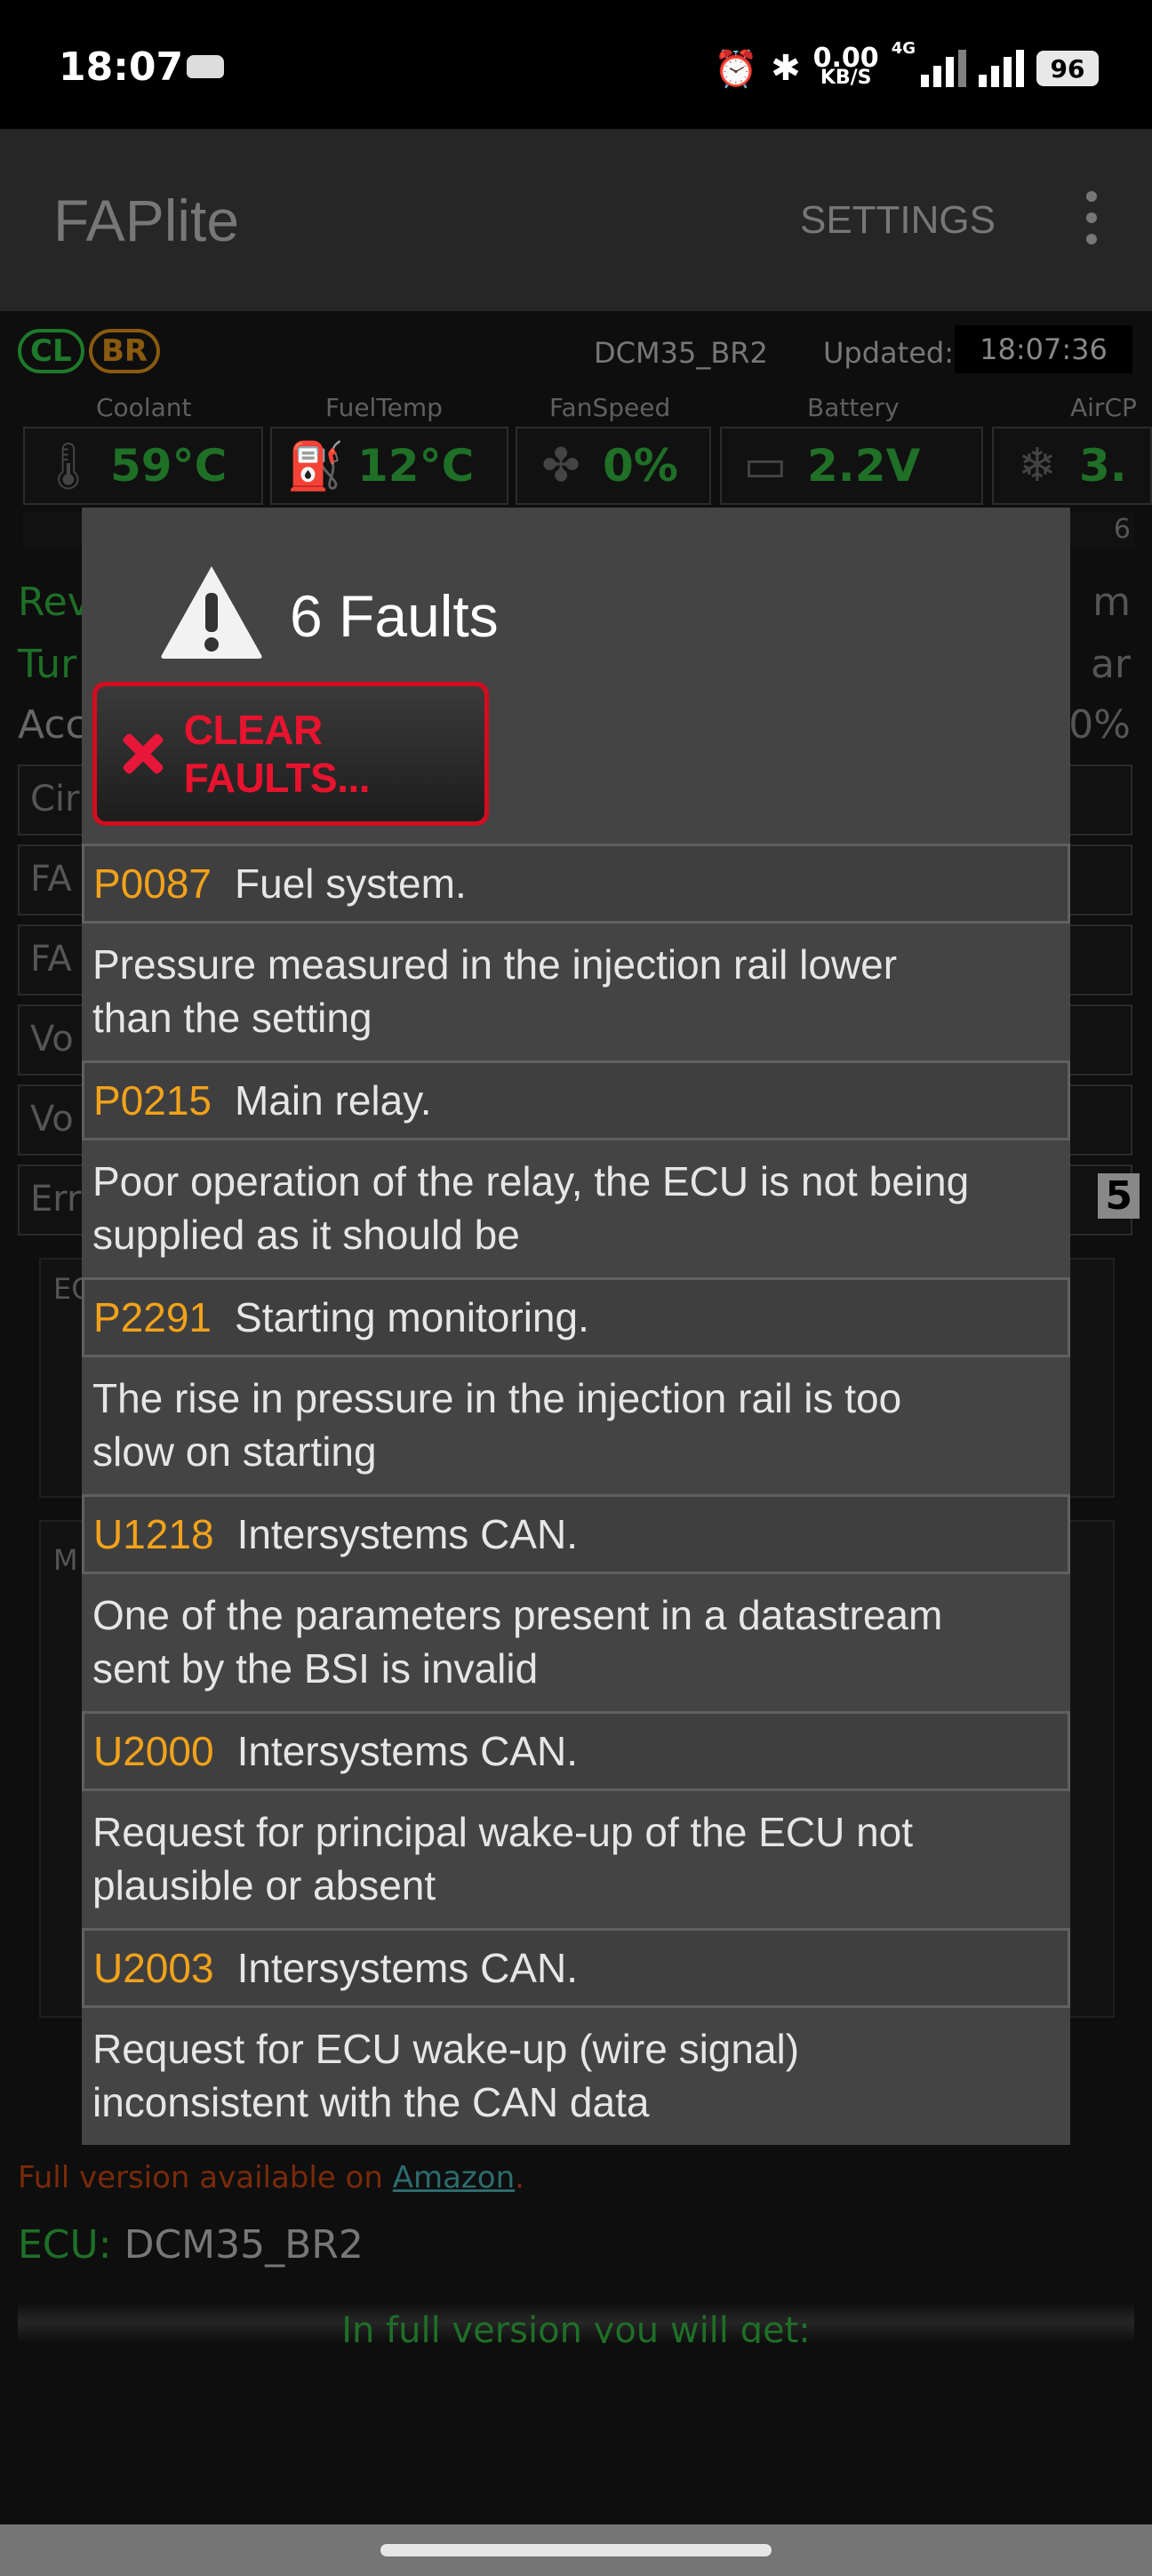 The height and width of the screenshot is (2576, 1152). What do you see at coordinates (146, 220) in the screenshot?
I see `app-title: FAPlite` at bounding box center [146, 220].